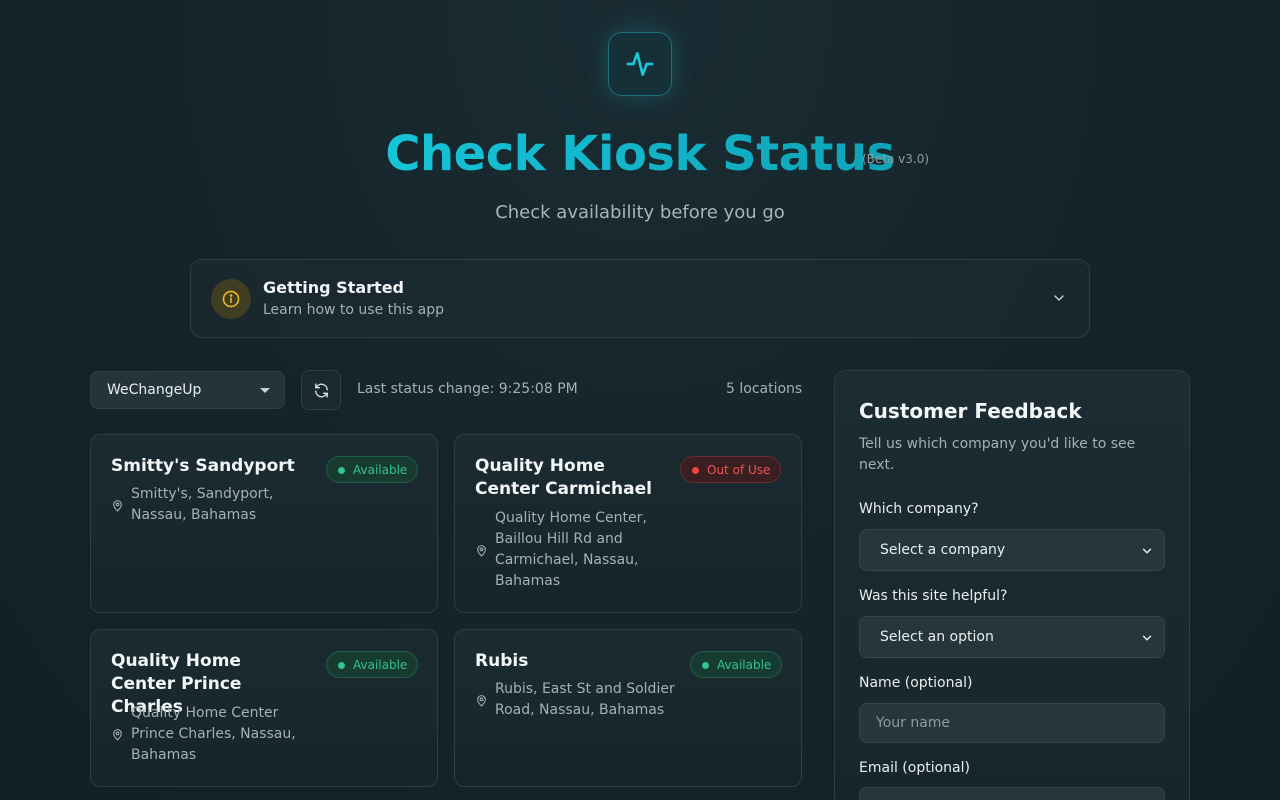 This screenshot has height=800, width=1280. What do you see at coordinates (933, 596) in the screenshot?
I see `helpful-label: Was this site helpful?` at bounding box center [933, 596].